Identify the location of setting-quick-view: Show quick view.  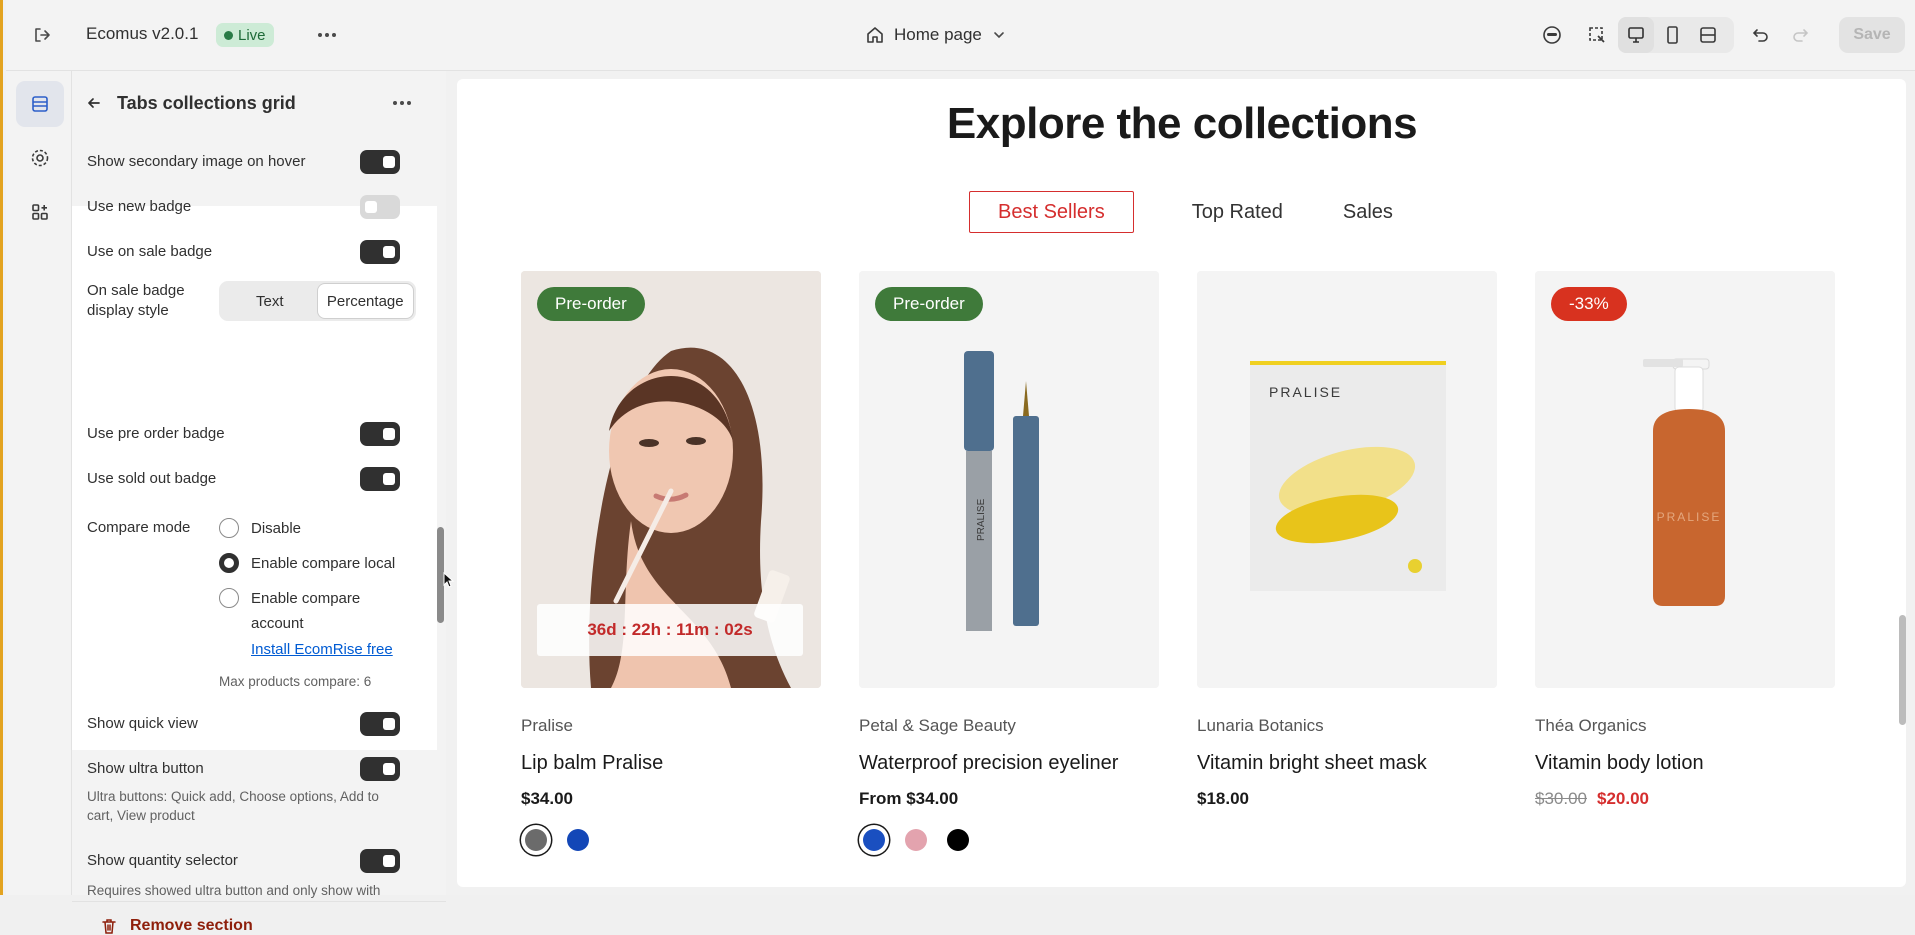
(254, 724).